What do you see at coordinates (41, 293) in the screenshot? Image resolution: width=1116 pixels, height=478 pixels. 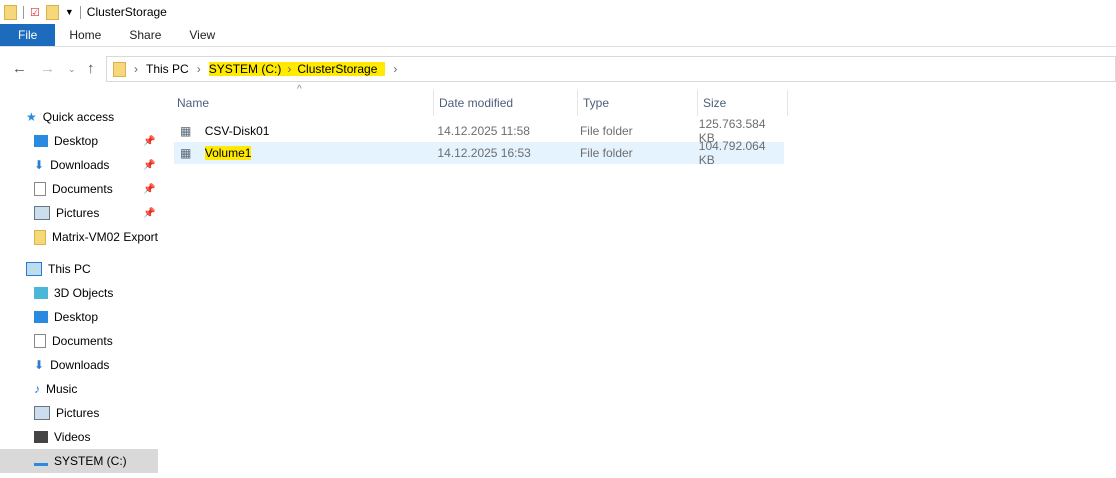 I see `3d-objects-icon` at bounding box center [41, 293].